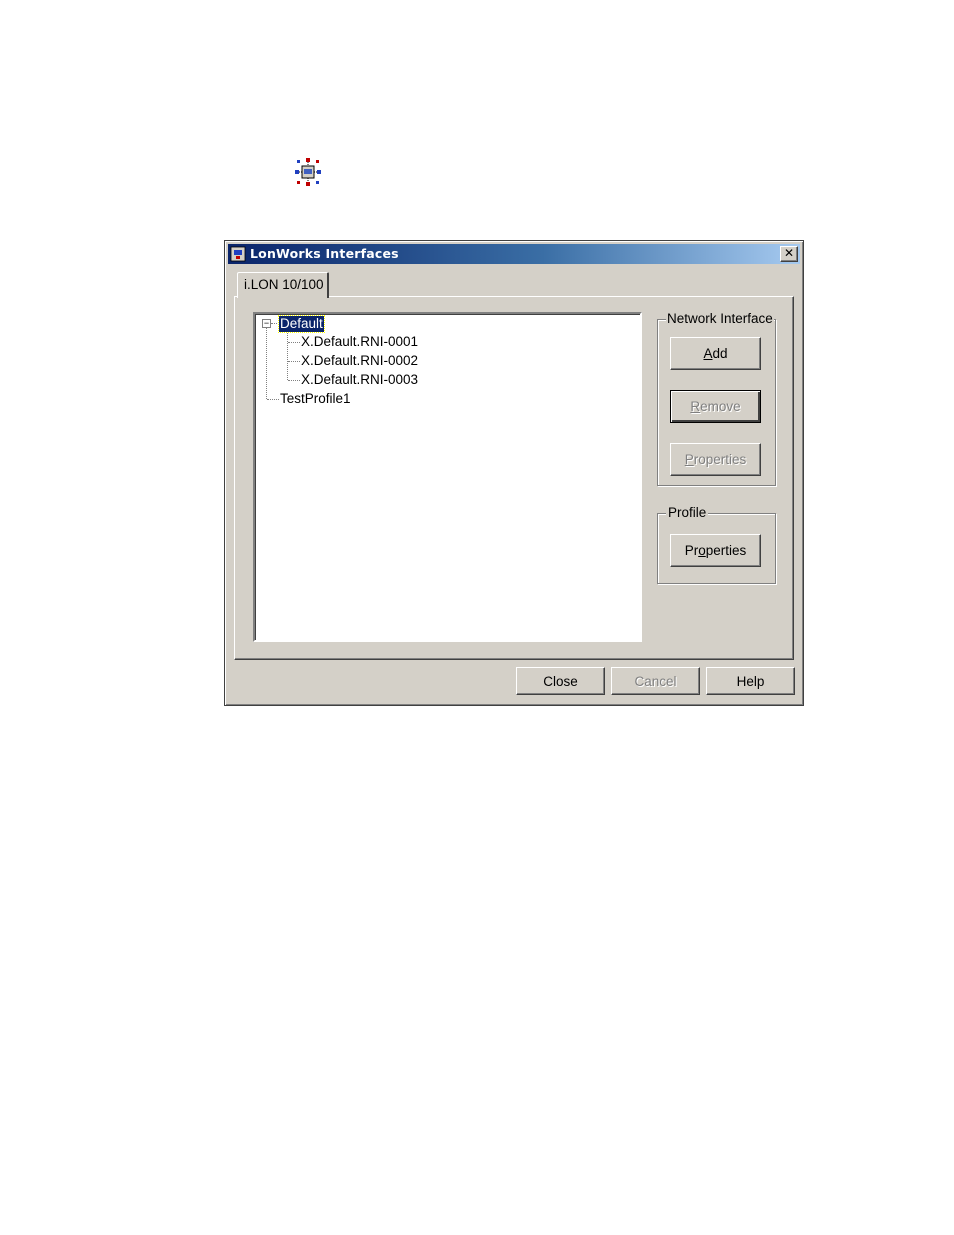  I want to click on tree-item-rni-0001: X.Default.RNI-0001, so click(359, 342).